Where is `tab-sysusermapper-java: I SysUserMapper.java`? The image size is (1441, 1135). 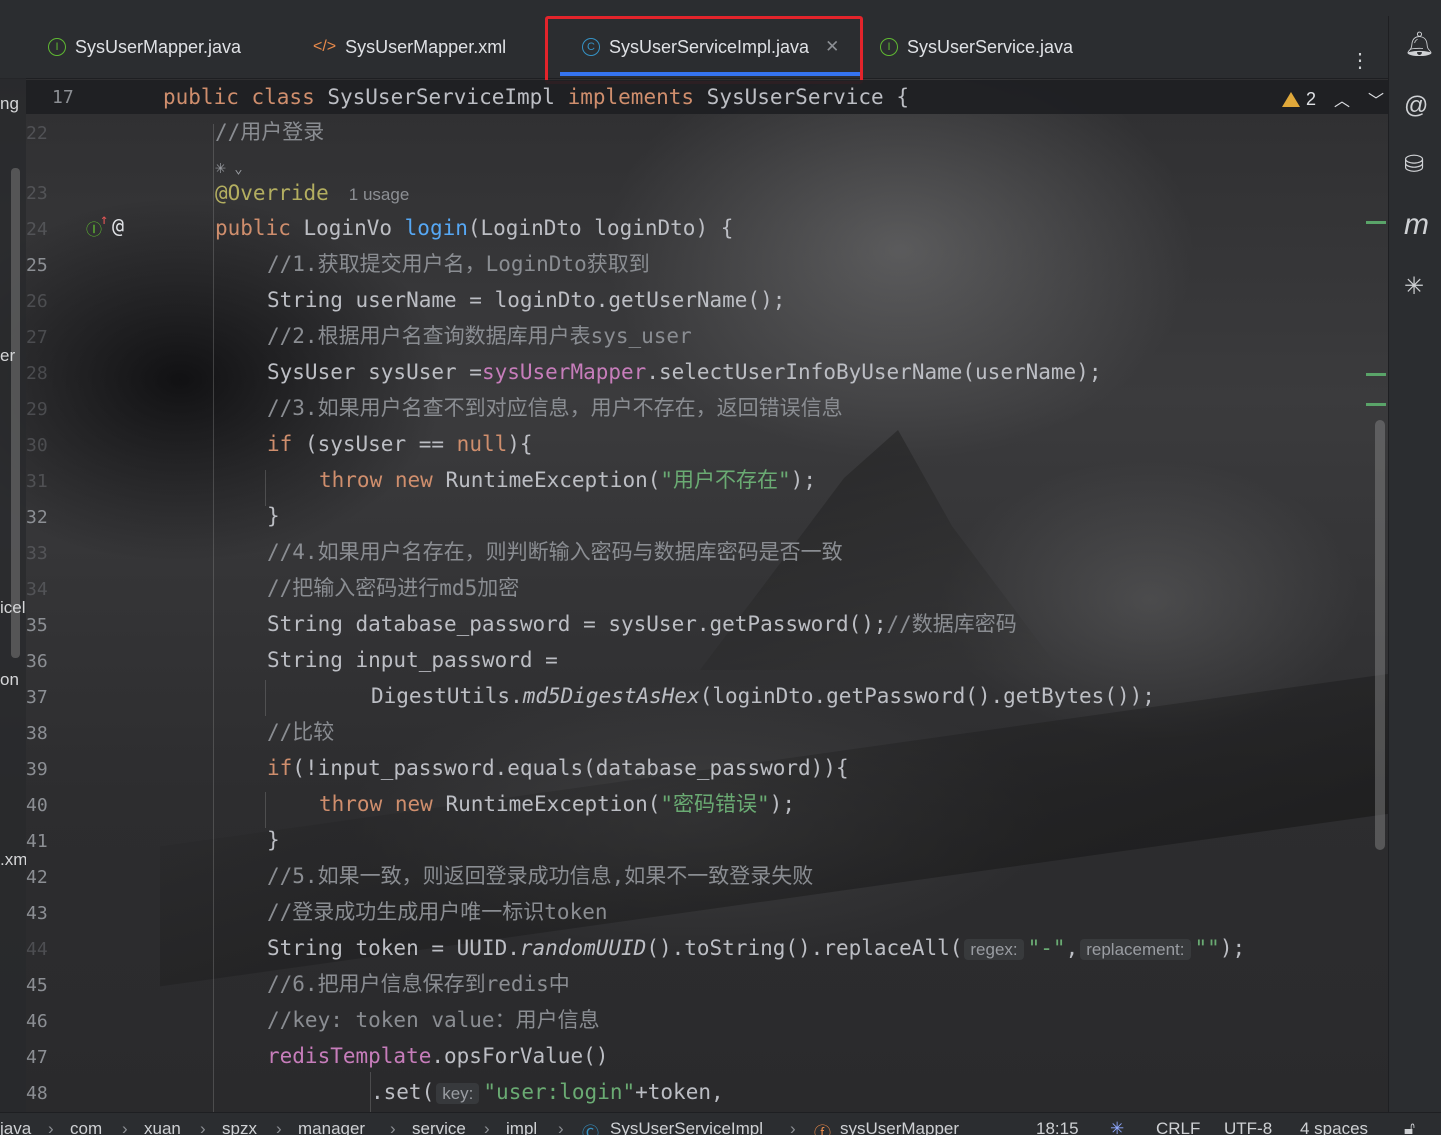 tab-sysusermapper-java: I SysUserMapper.java is located at coordinates (144, 47).